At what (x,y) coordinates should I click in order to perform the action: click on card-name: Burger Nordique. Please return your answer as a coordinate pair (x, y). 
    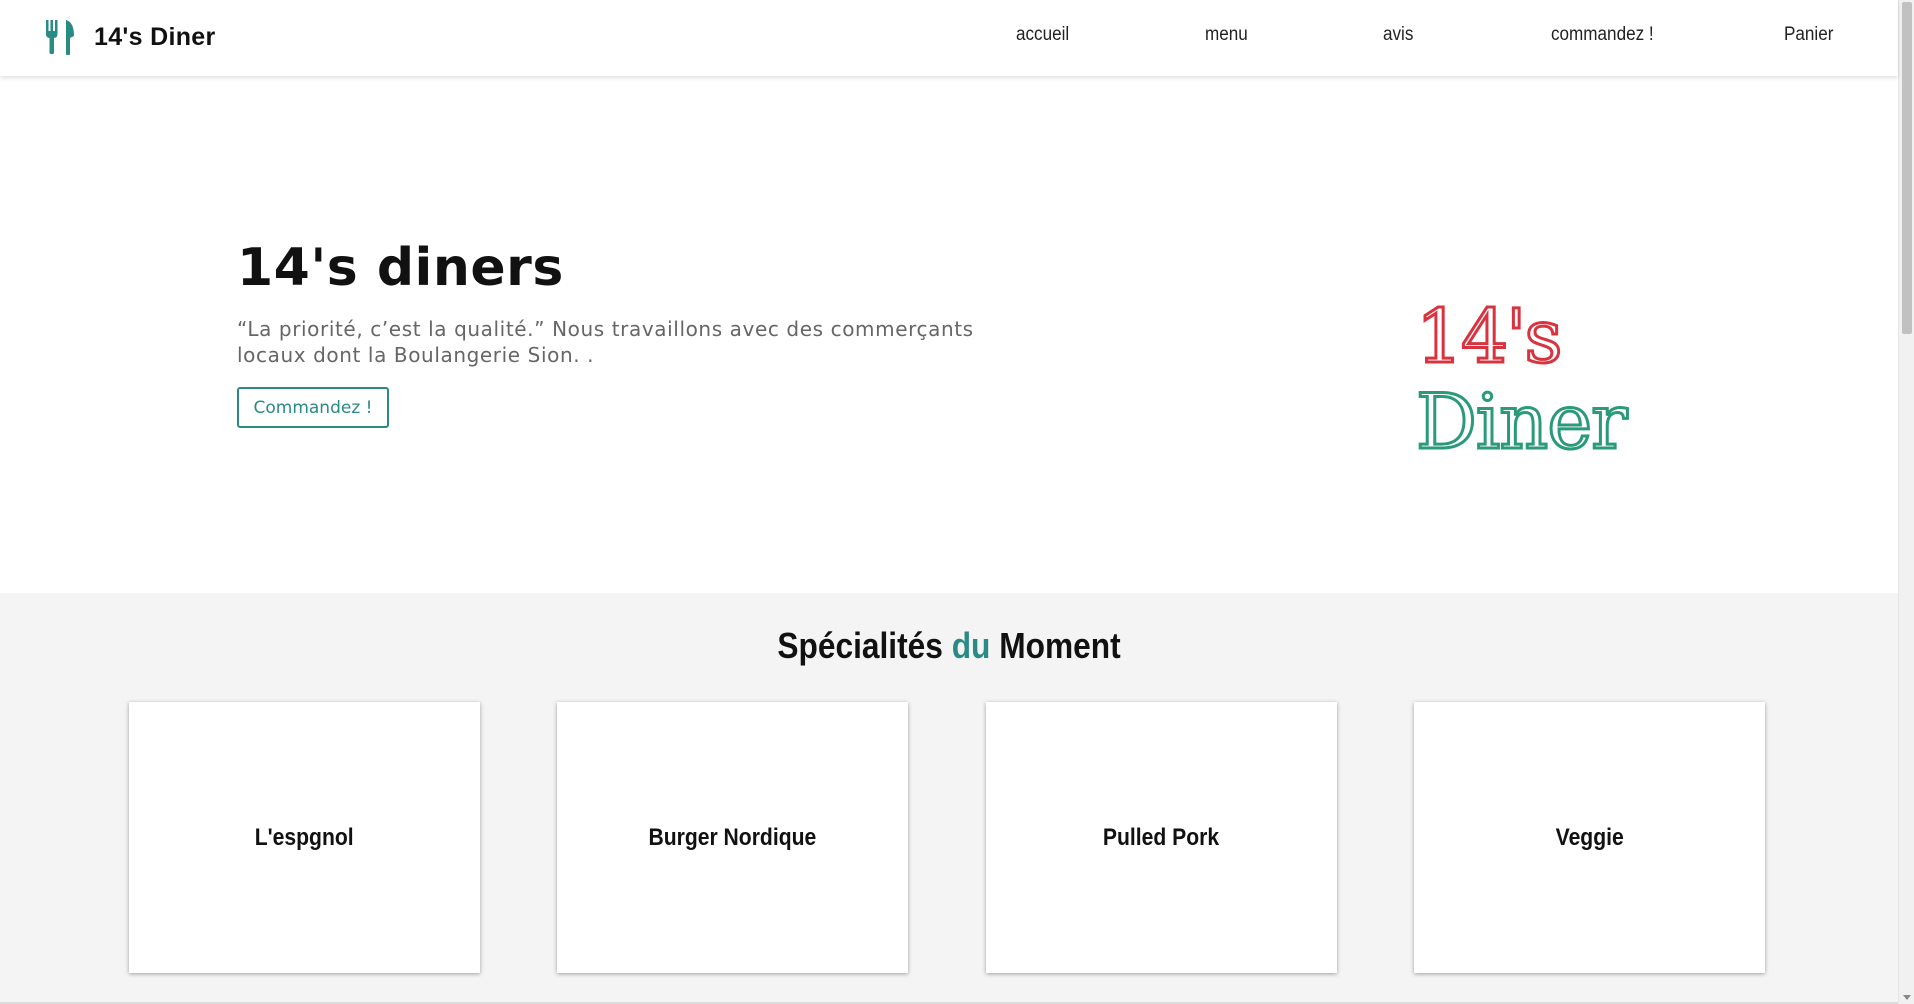
    Looking at the image, I should click on (732, 837).